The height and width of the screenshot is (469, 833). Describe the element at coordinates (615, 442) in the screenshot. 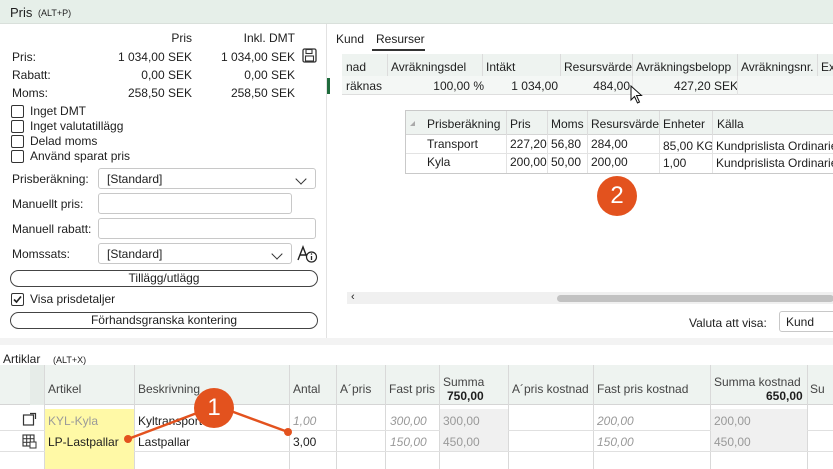

I see `row2-fastpris-kostnad: 150,00` at that location.